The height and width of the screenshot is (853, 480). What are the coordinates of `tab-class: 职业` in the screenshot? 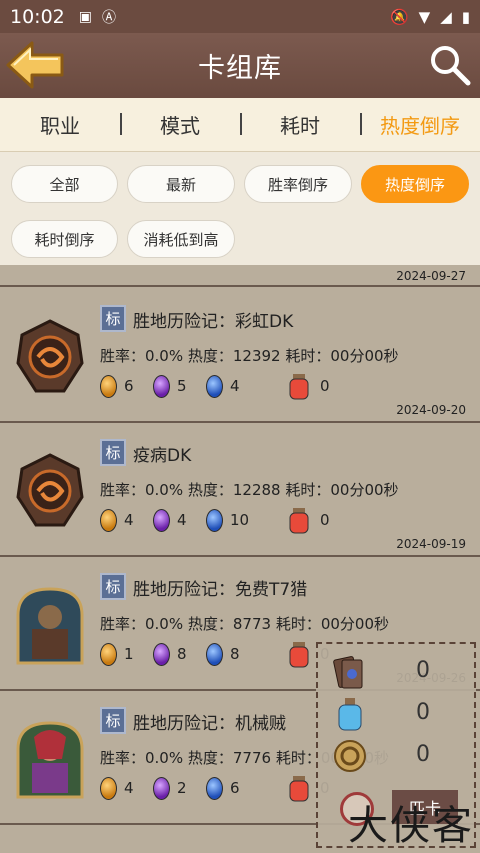 It's located at (60, 124).